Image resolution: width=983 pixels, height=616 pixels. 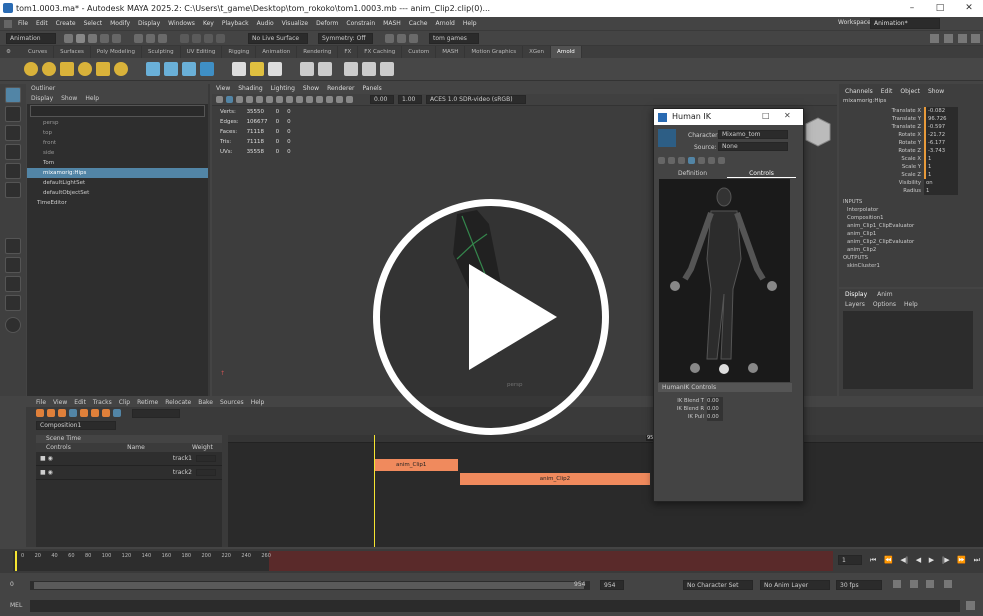 What do you see at coordinates (941, 183) in the screenshot?
I see `channel-value: on` at bounding box center [941, 183].